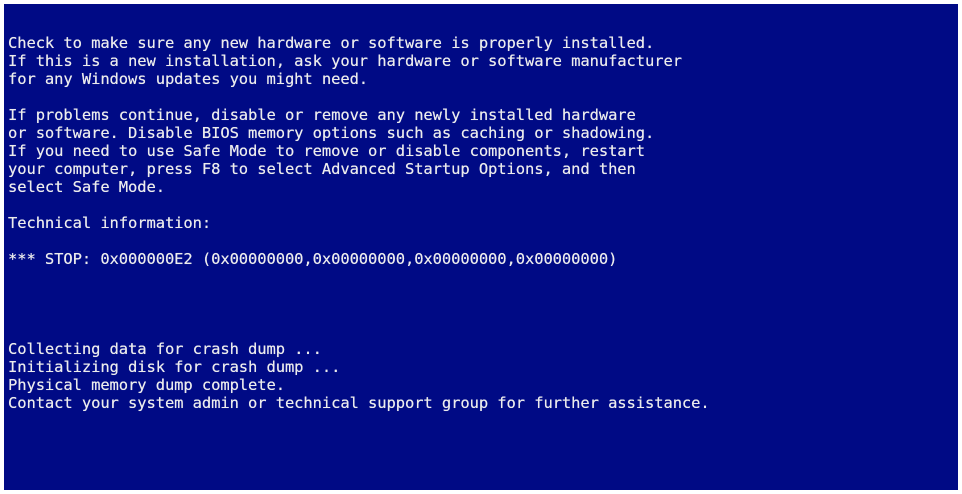 This screenshot has height=494, width=962. What do you see at coordinates (146, 385) in the screenshot?
I see `dump-line-3: Physical memory dump complete.` at bounding box center [146, 385].